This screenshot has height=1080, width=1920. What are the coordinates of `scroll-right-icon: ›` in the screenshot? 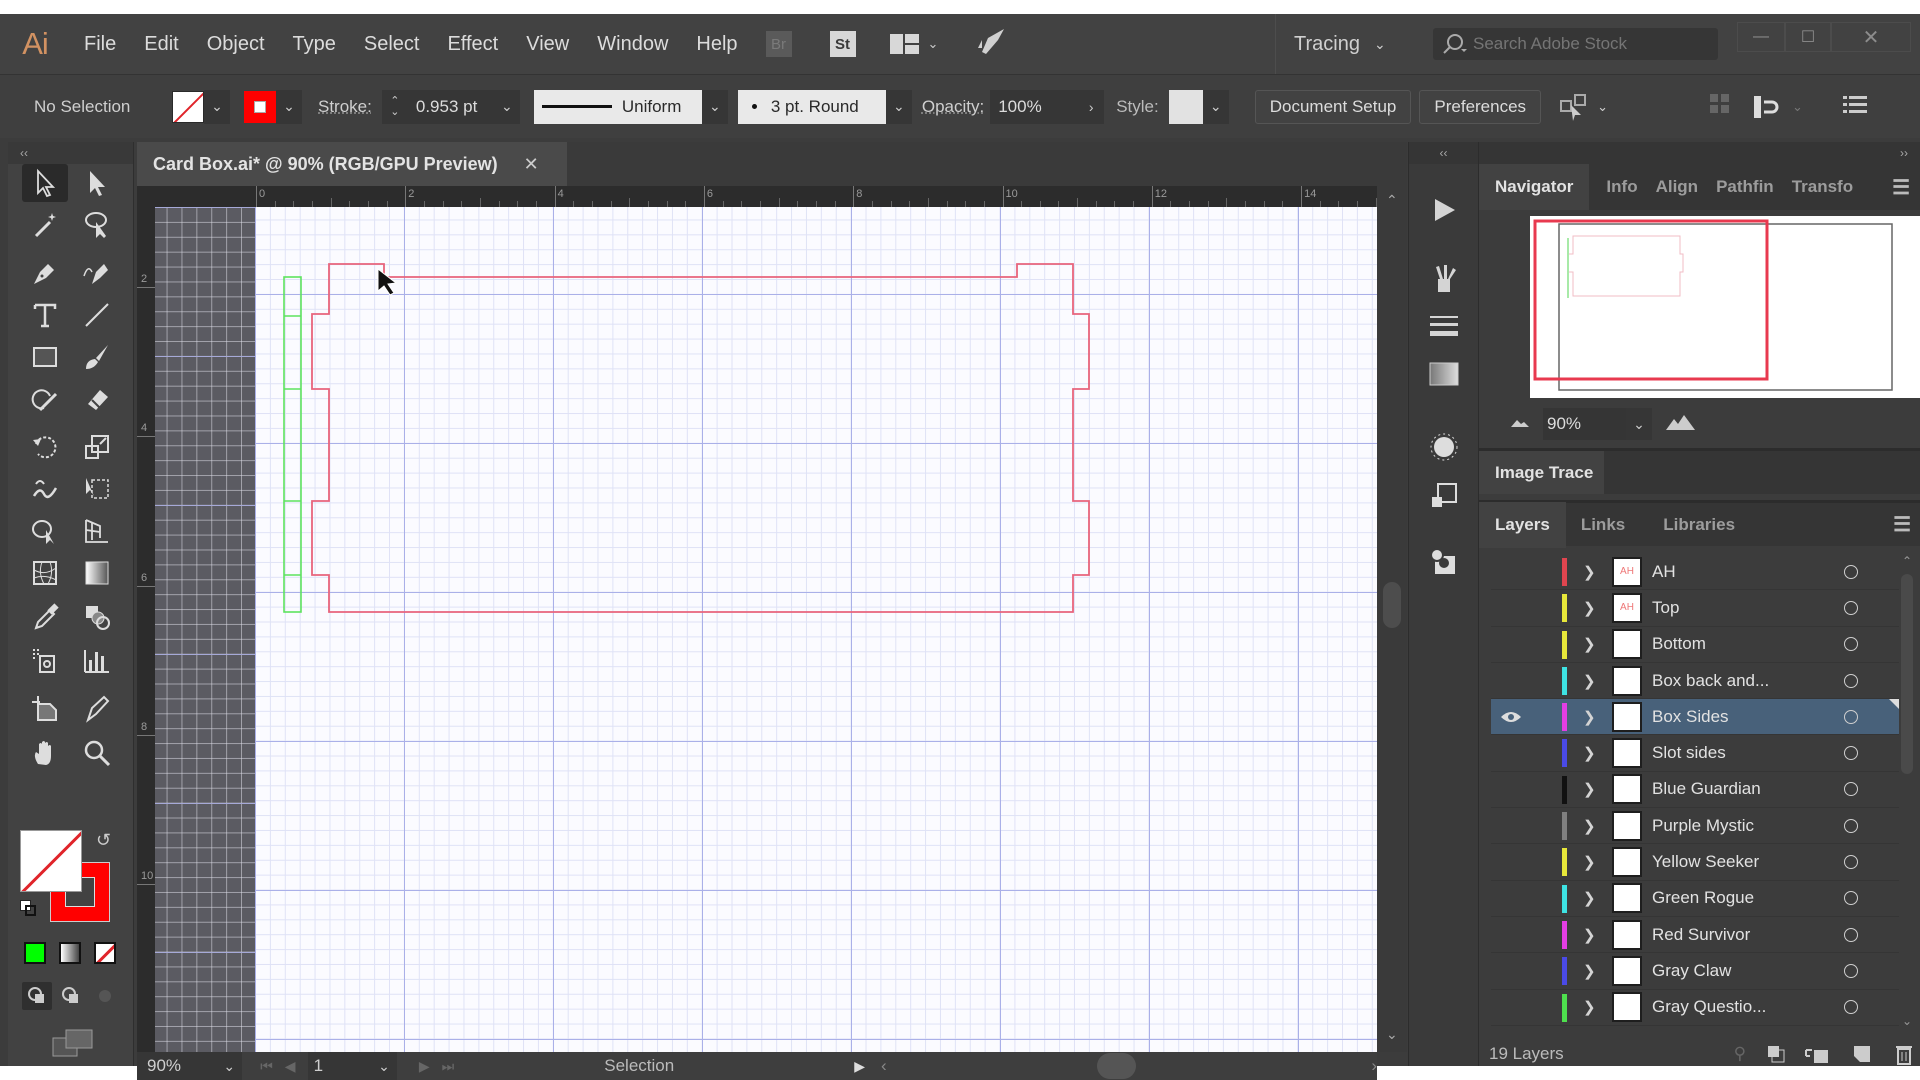 It's located at (1374, 1066).